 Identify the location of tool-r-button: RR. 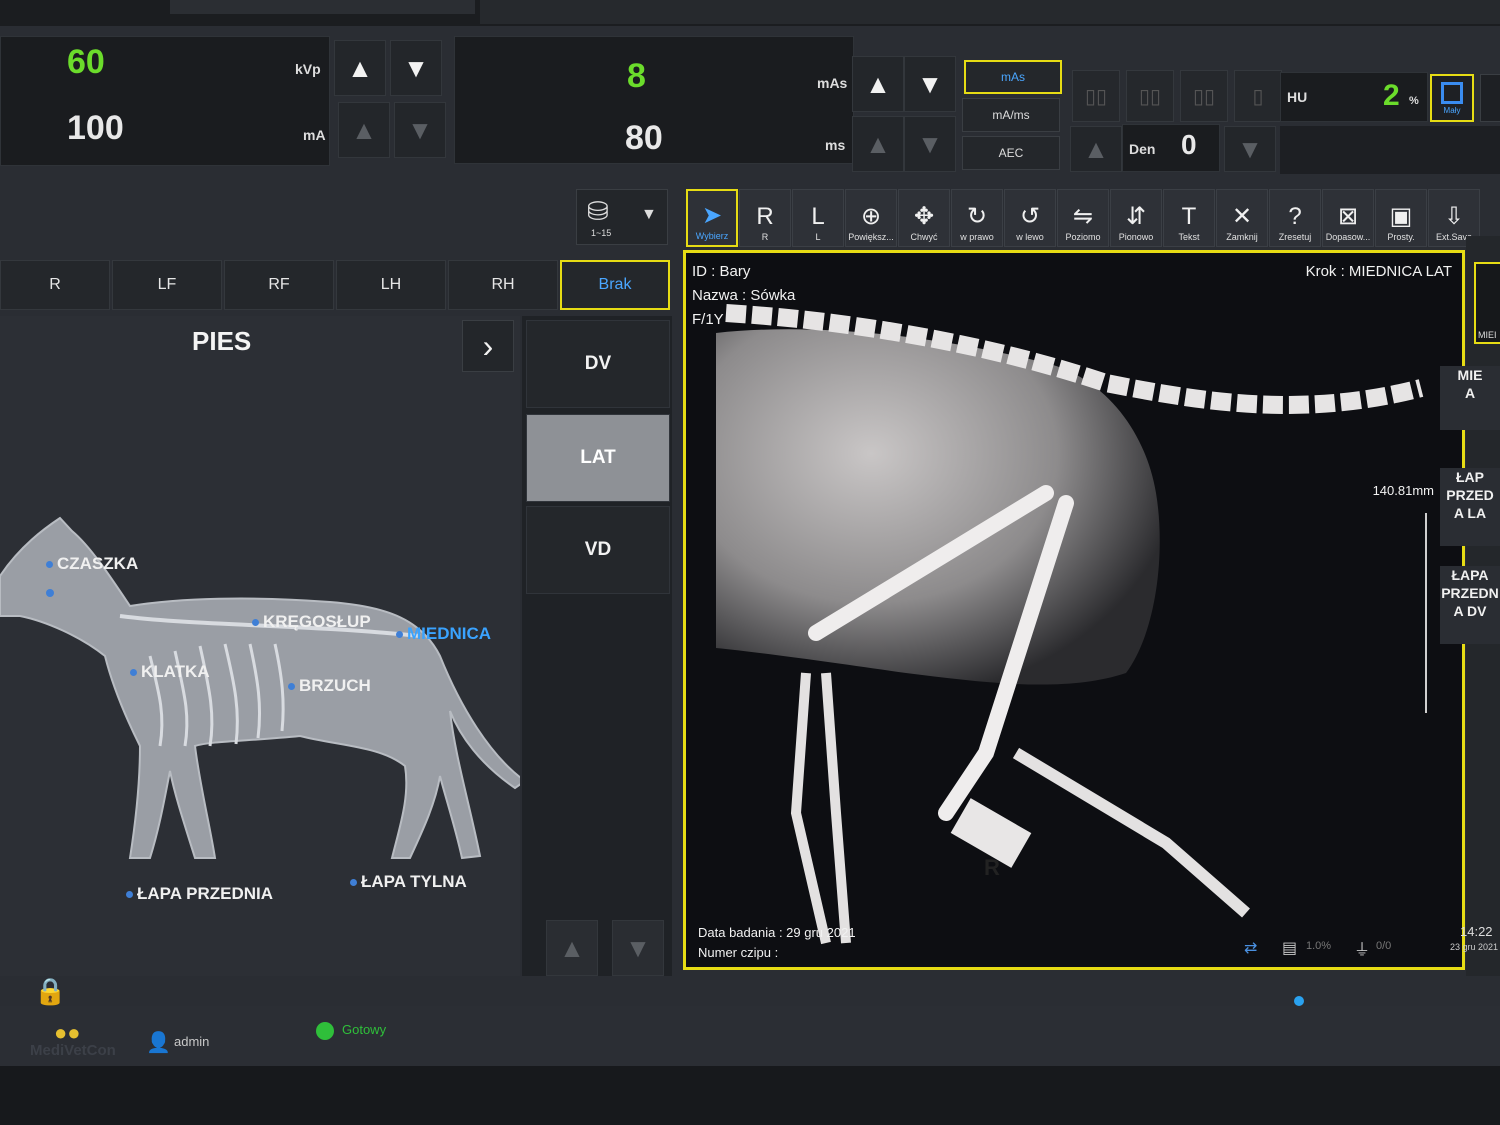
(765, 218).